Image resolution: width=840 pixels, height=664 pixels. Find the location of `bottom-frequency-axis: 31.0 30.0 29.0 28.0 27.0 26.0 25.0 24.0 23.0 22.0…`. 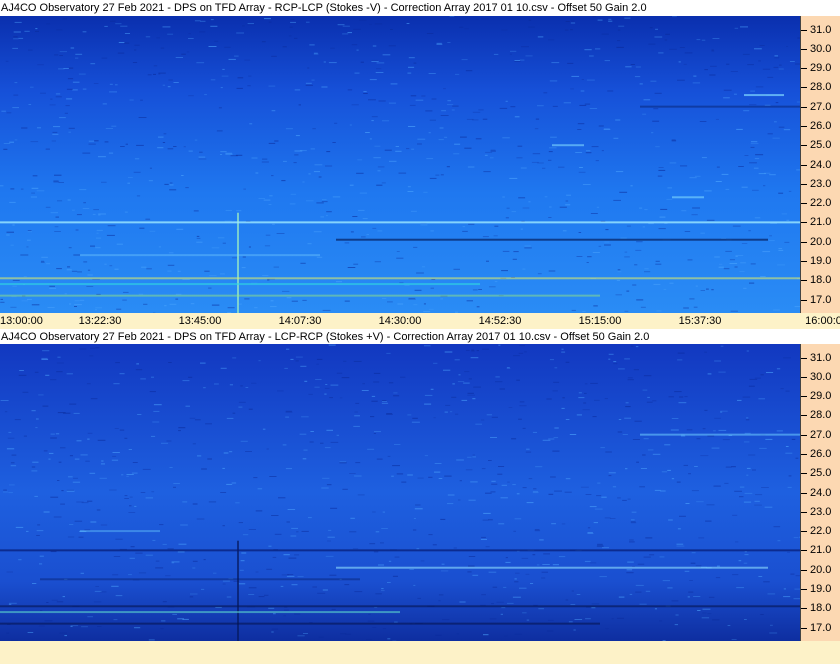

bottom-frequency-axis: 31.0 30.0 29.0 28.0 27.0 26.0 25.0 24.0 23.0 22.0… is located at coordinates (820, 492).